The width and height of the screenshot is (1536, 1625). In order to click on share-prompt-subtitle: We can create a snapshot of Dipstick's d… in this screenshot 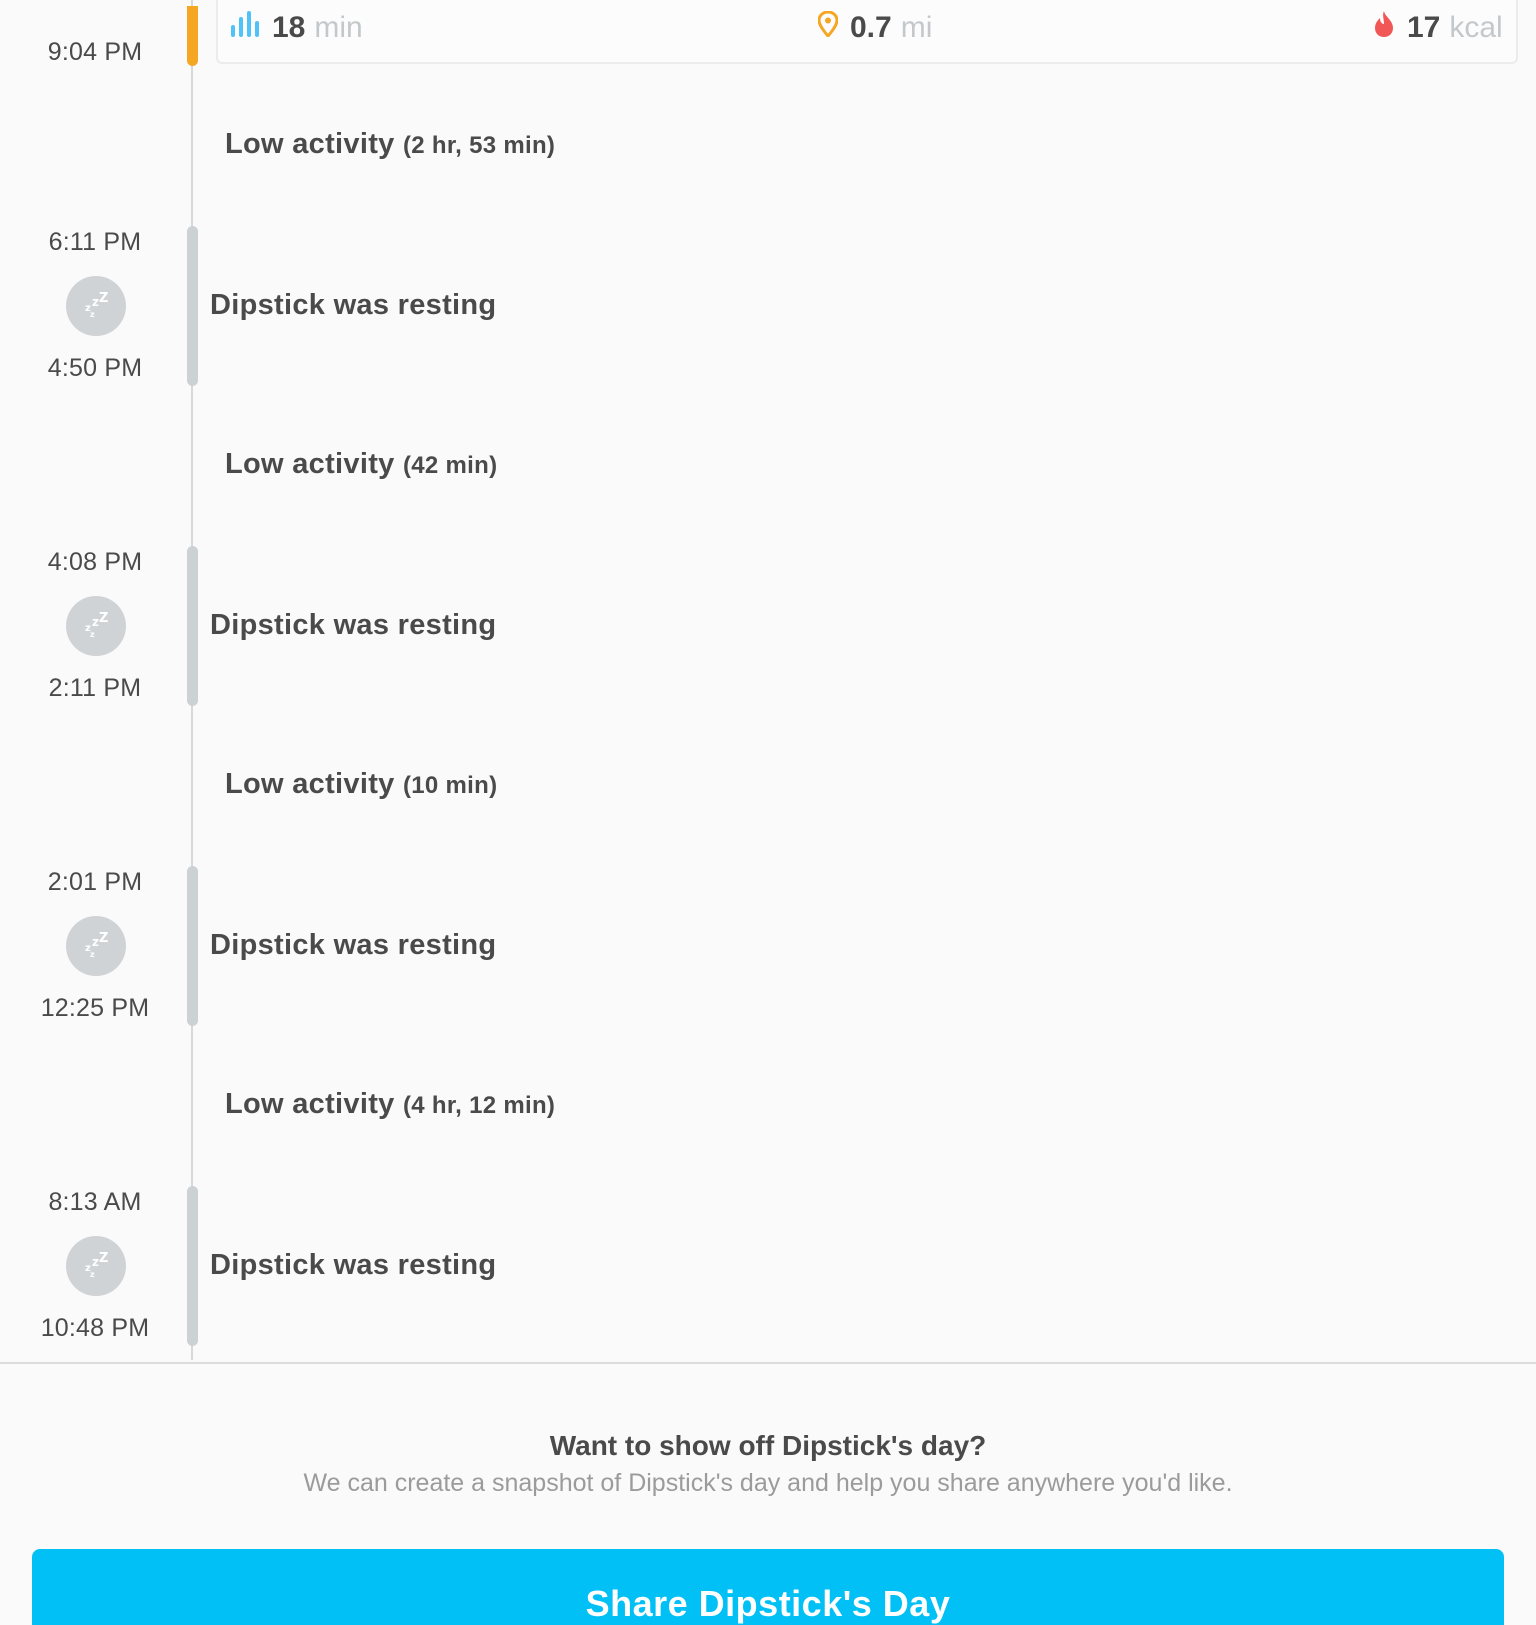, I will do `click(768, 1483)`.